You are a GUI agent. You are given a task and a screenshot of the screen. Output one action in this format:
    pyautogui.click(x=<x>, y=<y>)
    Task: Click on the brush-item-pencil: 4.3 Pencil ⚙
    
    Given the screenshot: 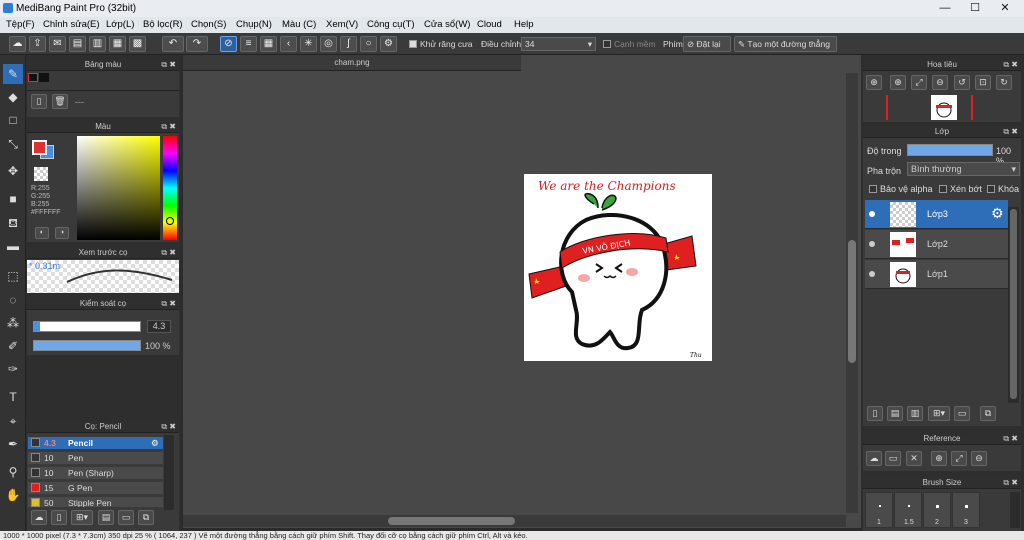 What is the action you would take?
    pyautogui.click(x=95, y=443)
    